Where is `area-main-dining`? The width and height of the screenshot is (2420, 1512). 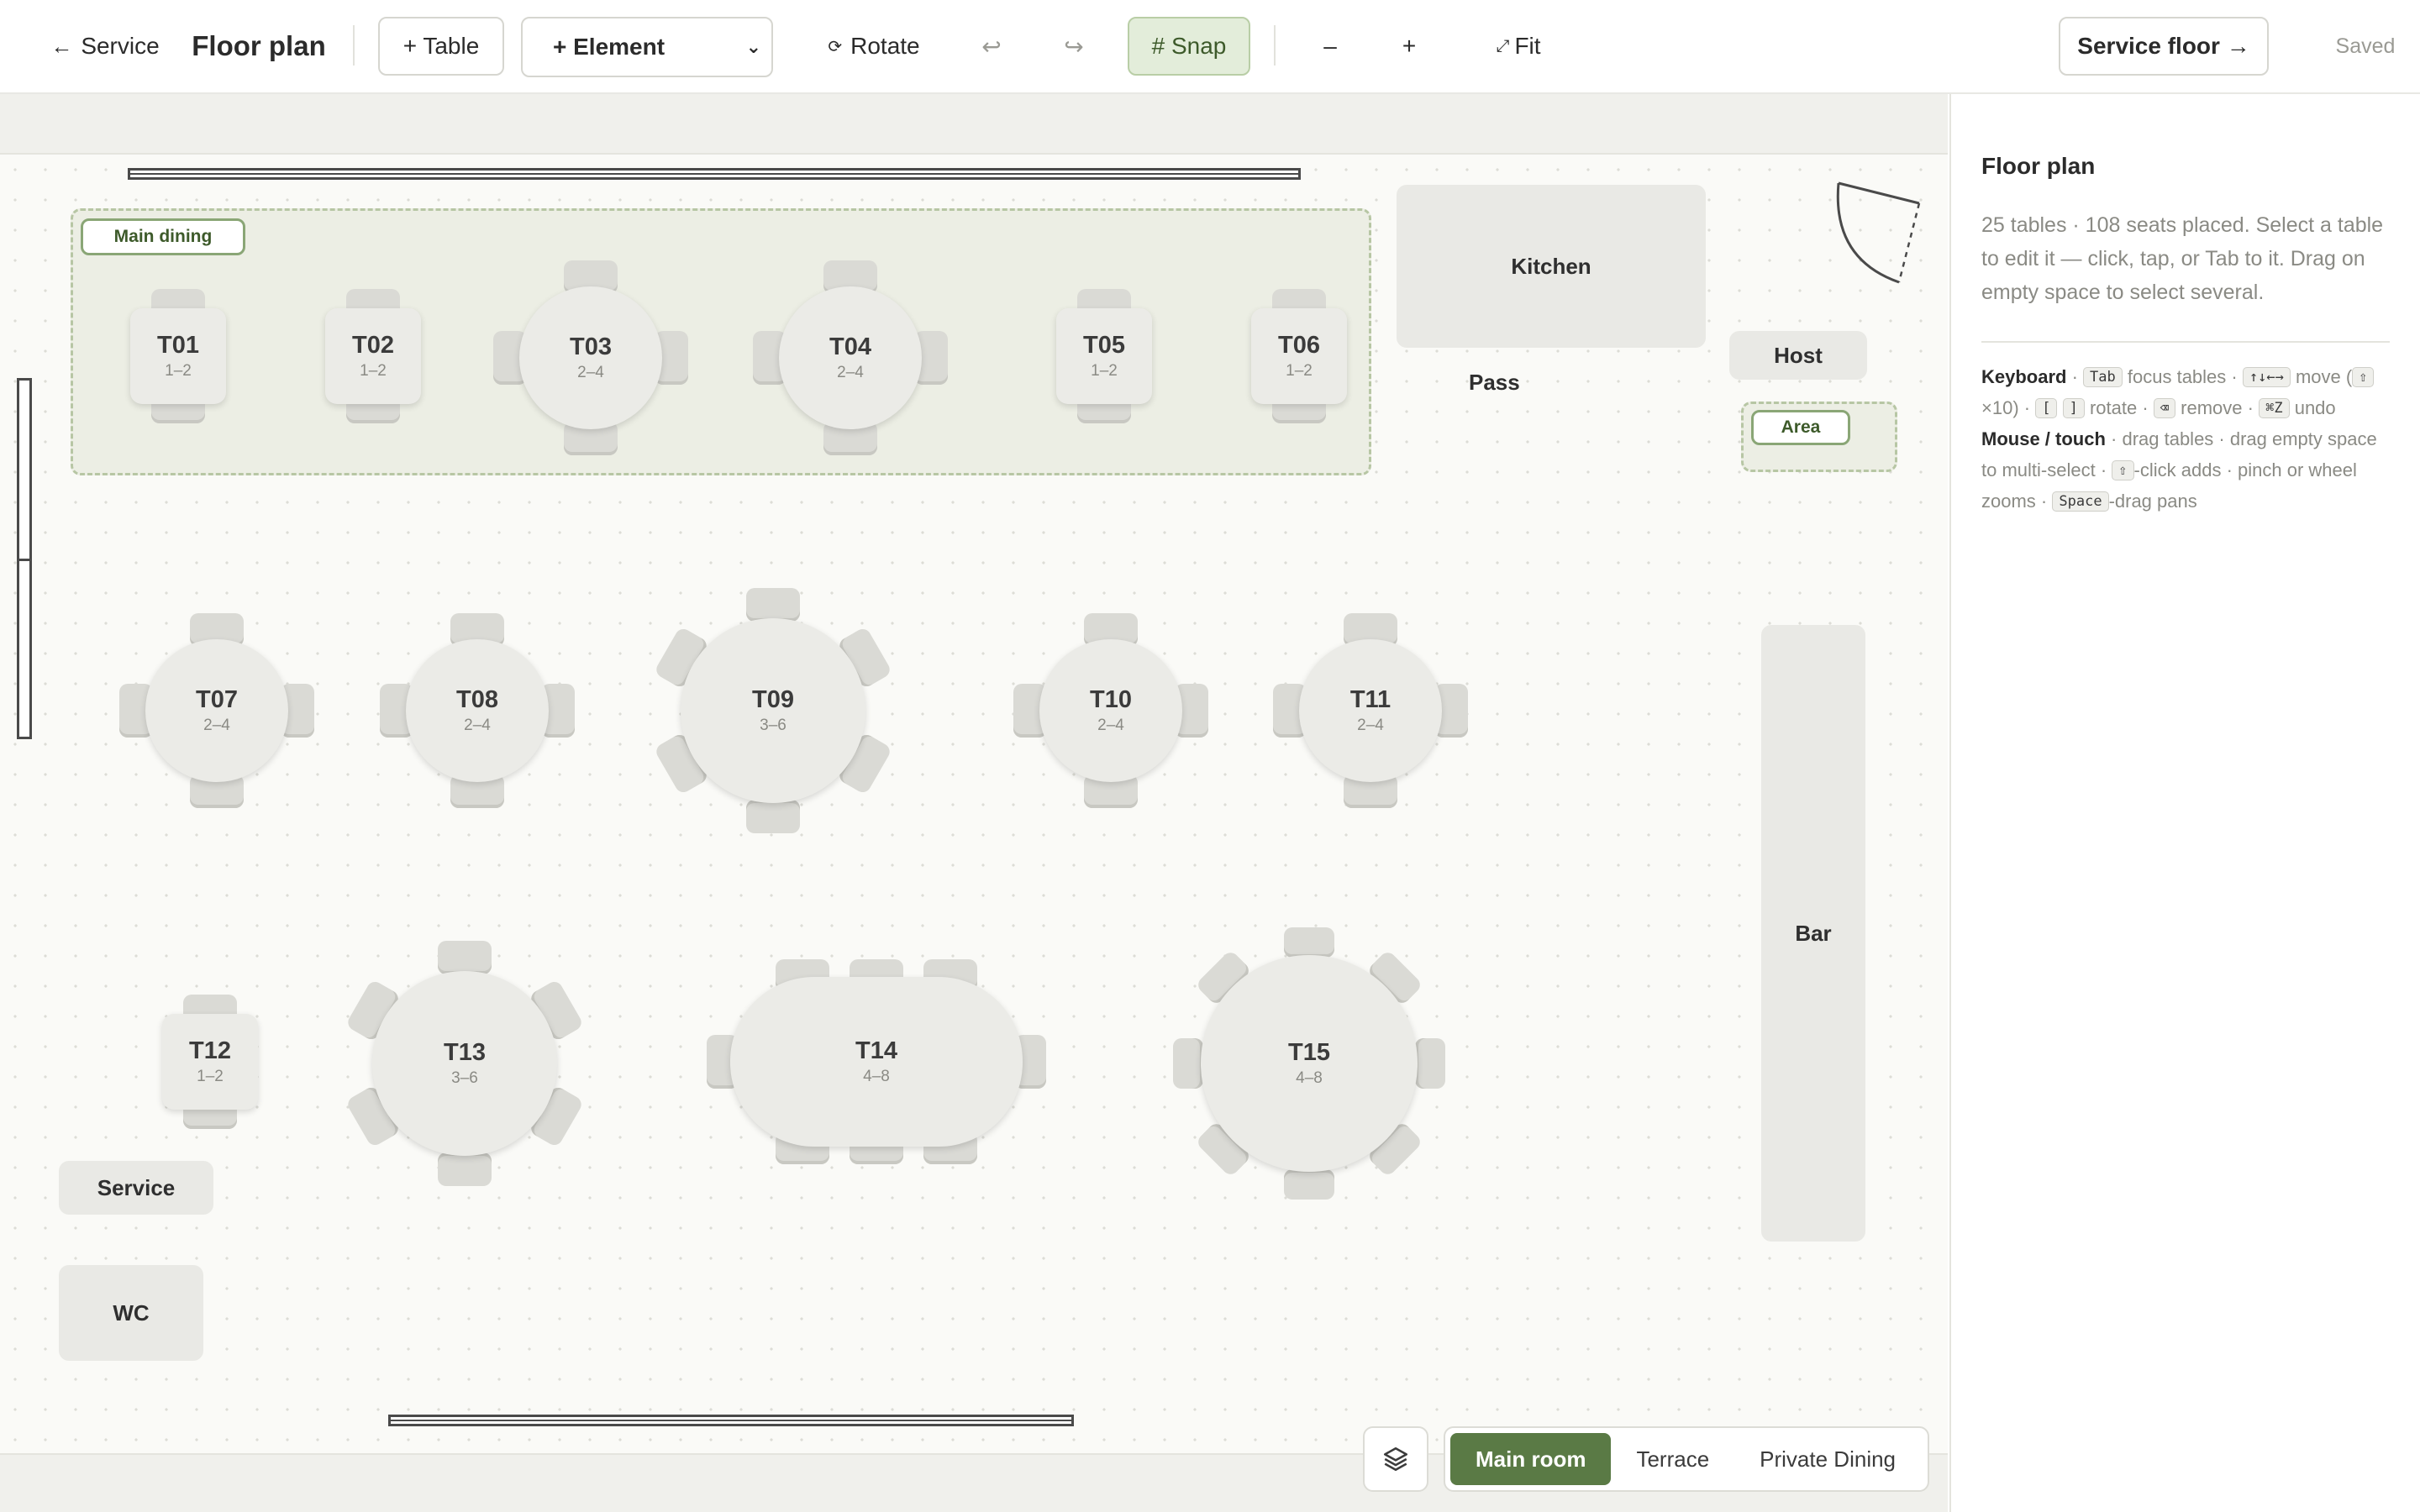 area-main-dining is located at coordinates (721, 341).